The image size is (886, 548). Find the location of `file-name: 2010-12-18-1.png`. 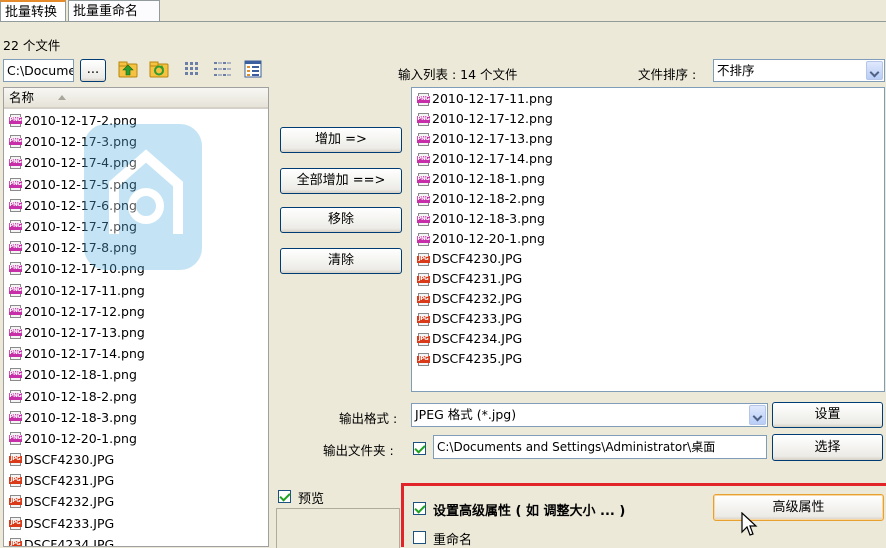

file-name: 2010-12-18-1.png is located at coordinates (80, 375).